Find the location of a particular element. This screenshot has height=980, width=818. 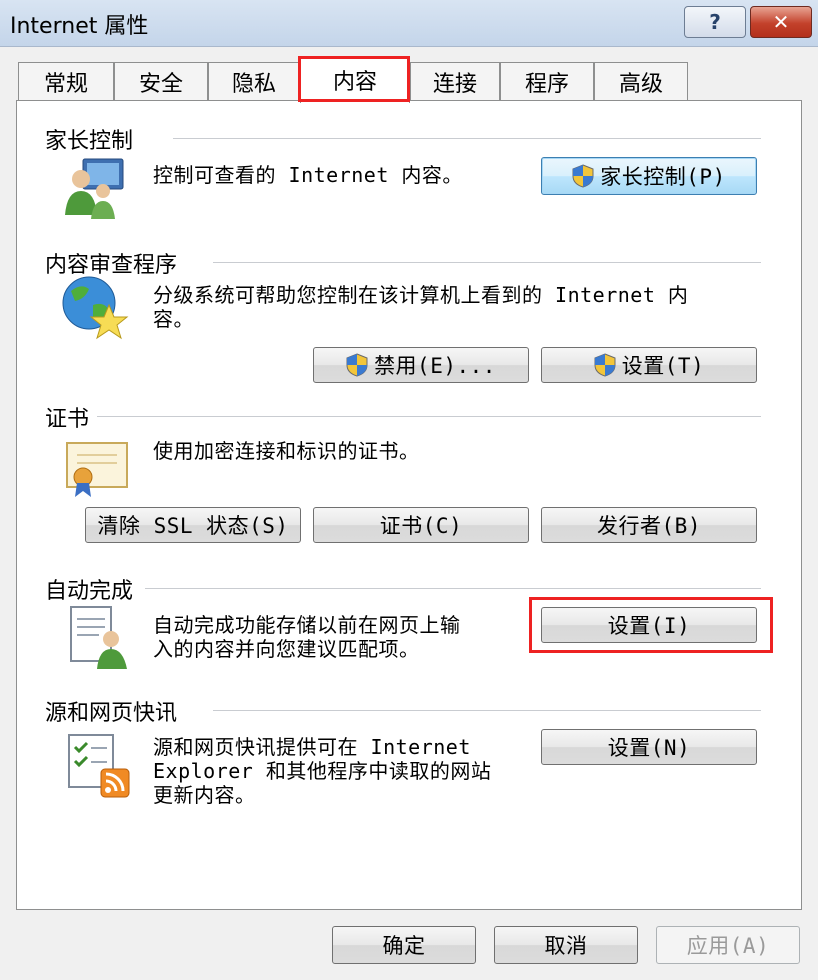

help-icon: ? is located at coordinates (715, 22).